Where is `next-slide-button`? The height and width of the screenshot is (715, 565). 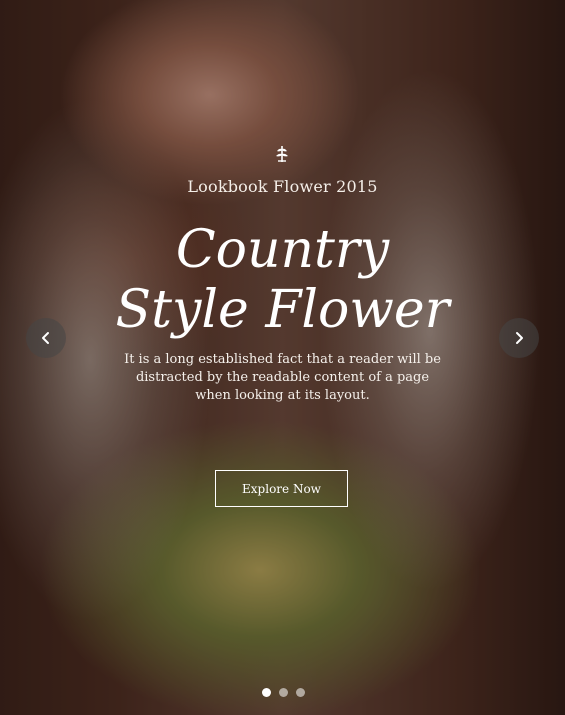 next-slide-button is located at coordinates (519, 338).